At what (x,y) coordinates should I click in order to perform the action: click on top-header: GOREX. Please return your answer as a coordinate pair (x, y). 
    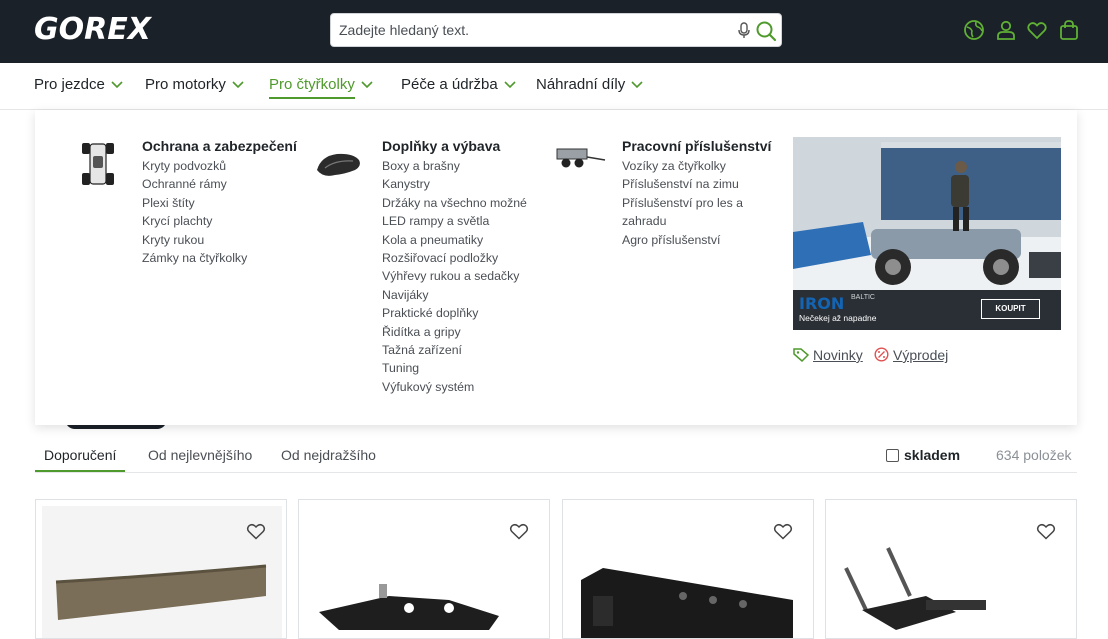
    Looking at the image, I should click on (554, 31).